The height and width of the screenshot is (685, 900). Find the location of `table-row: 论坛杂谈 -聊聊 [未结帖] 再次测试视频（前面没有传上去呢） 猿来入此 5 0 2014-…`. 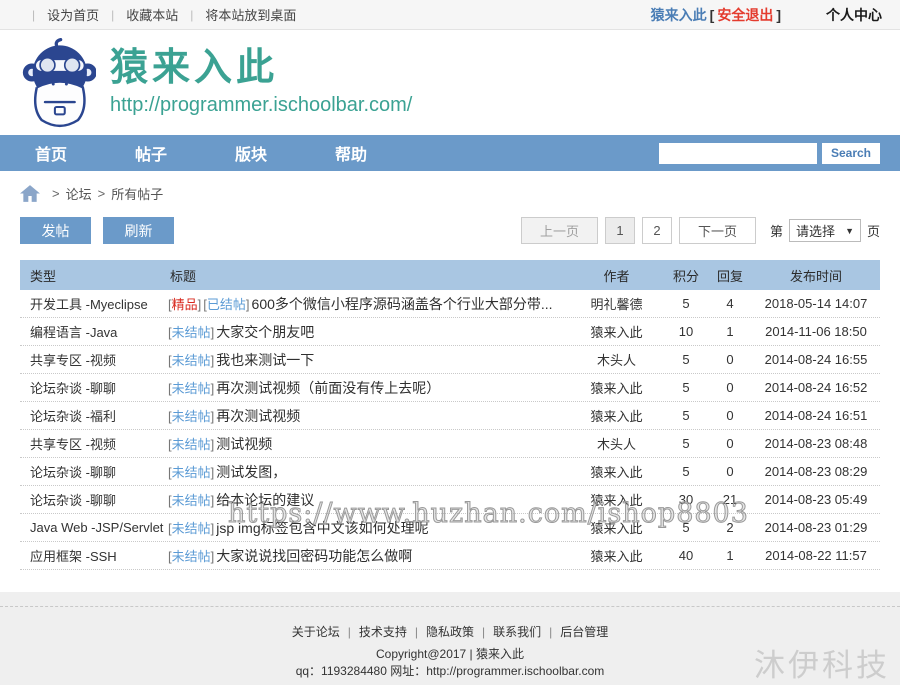

table-row: 论坛杂谈 -聊聊 [未结帖] 再次测试视频（前面没有传上去呢） 猿来入此 5 0 2014-… is located at coordinates (450, 388).